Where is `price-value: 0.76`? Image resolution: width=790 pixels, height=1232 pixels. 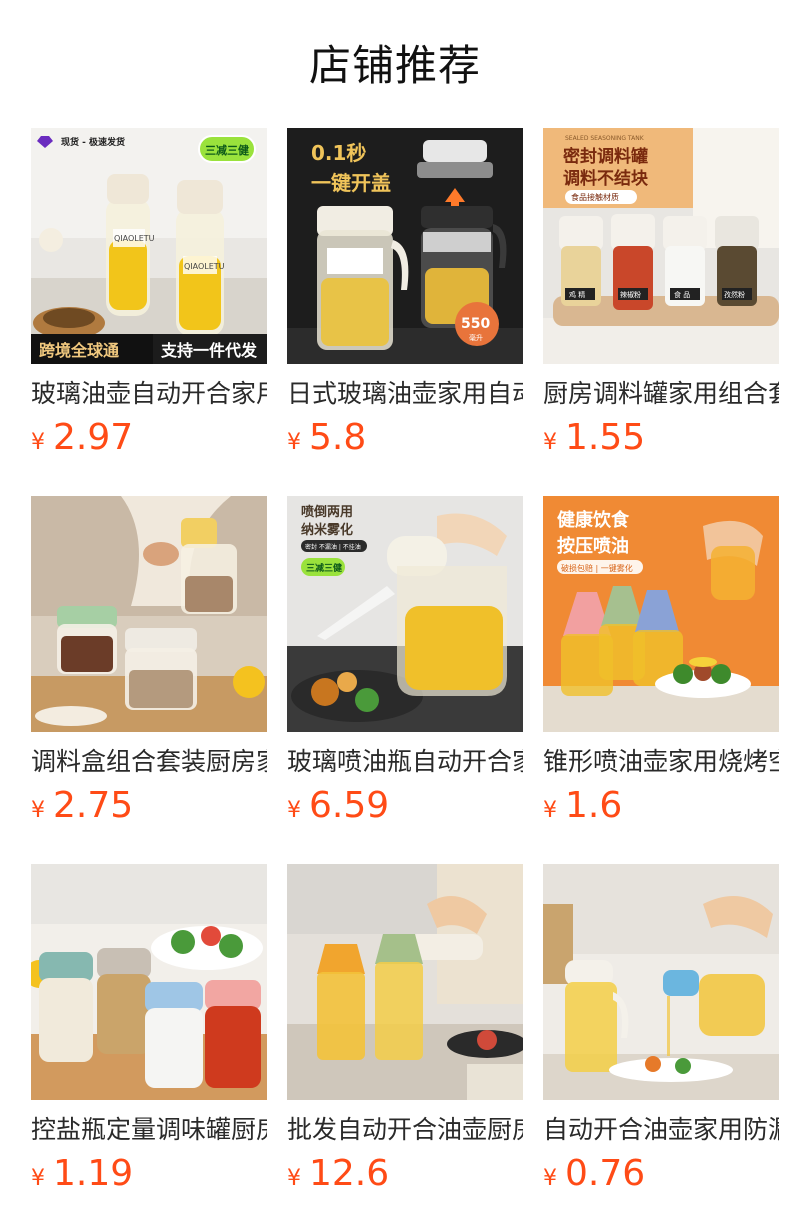 price-value: 0.76 is located at coordinates (605, 1173).